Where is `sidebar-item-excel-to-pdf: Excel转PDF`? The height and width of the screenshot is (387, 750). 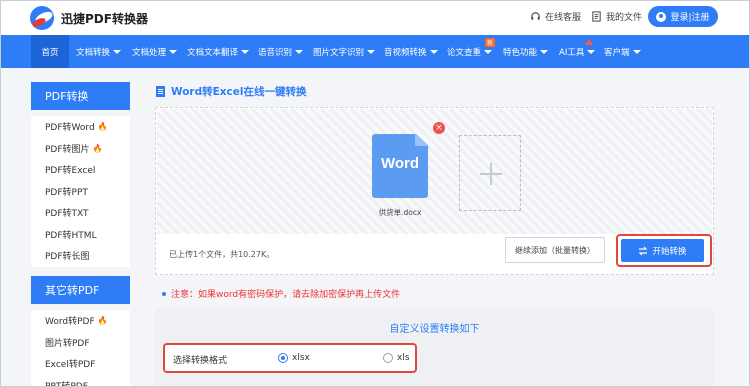
sidebar-item-excel-to-pdf: Excel转PDF is located at coordinates (80, 364).